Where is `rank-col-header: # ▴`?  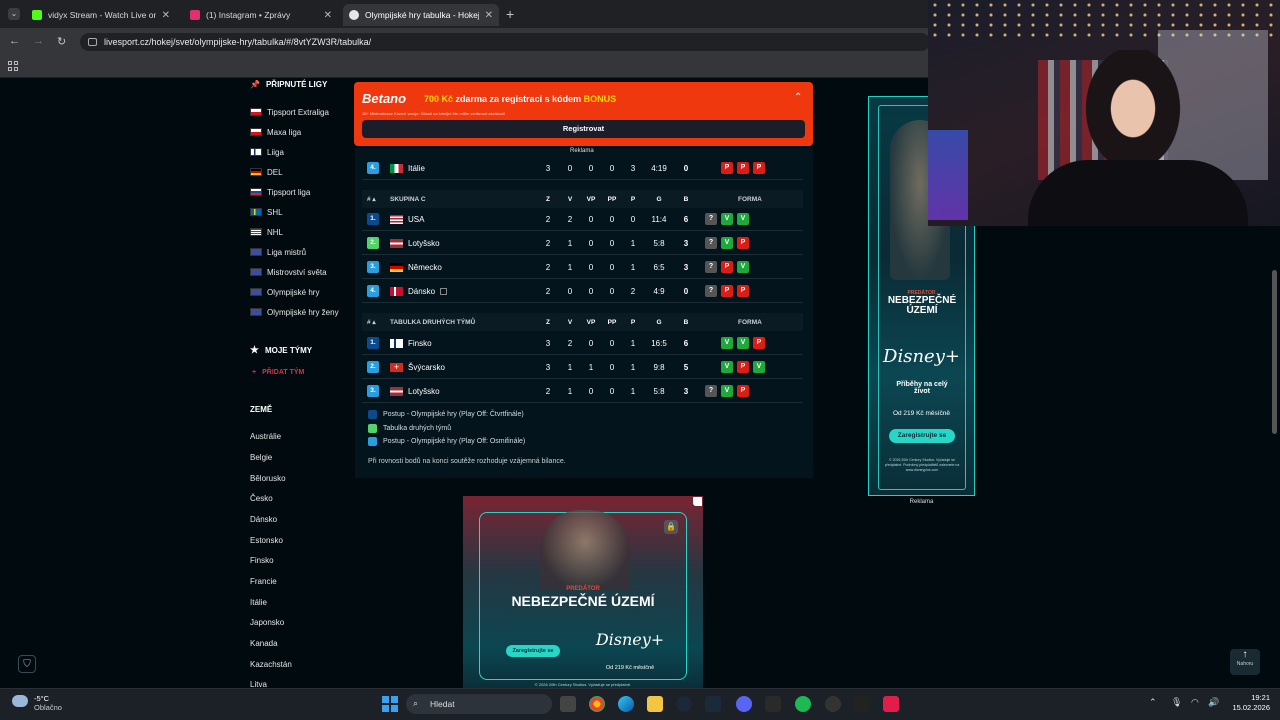
rank-col-header: # ▴ is located at coordinates (371, 322).